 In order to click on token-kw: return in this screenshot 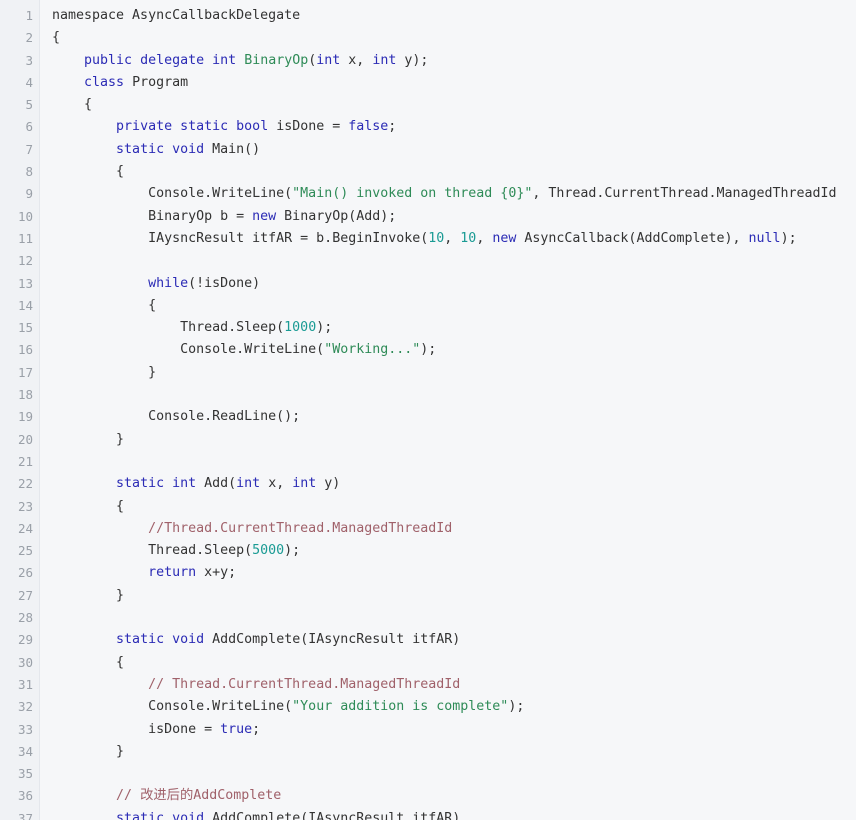, I will do `click(172, 573)`.